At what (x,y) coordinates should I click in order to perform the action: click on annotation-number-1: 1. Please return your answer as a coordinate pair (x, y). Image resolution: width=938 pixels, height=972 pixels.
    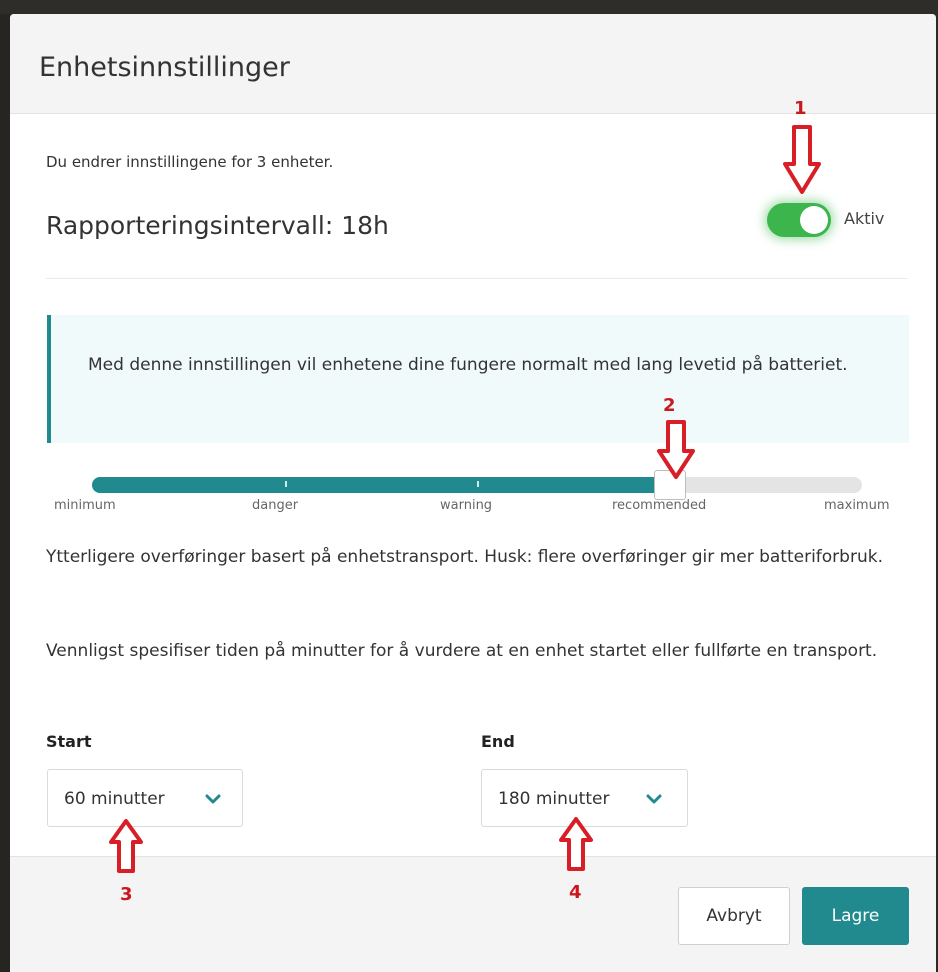
    Looking at the image, I should click on (800, 108).